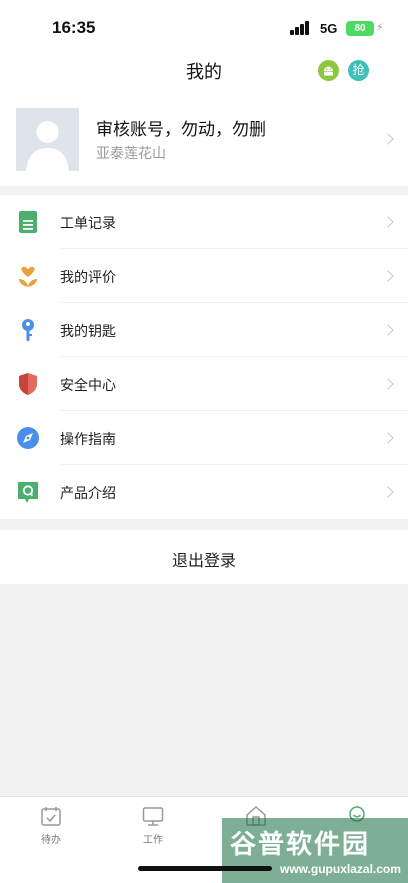 Image resolution: width=408 pixels, height=883 pixels. I want to click on watermark: 谷普软件园 www.gupuxlazal.com, so click(315, 850).